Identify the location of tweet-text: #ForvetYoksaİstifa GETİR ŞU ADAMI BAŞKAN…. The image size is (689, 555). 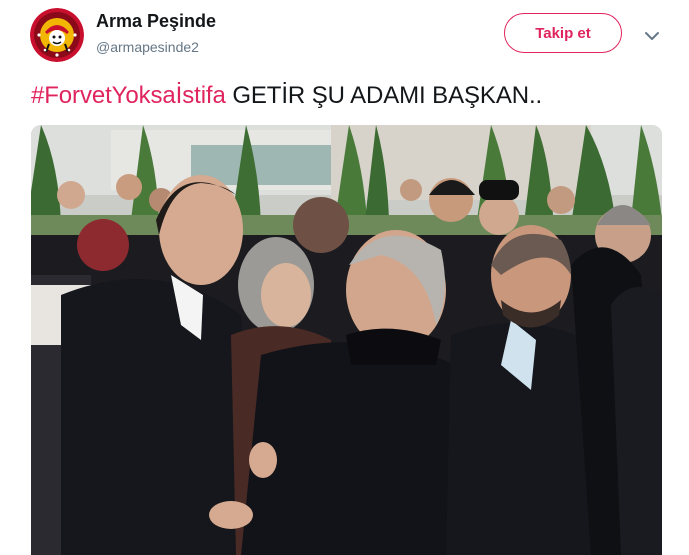
(286, 96).